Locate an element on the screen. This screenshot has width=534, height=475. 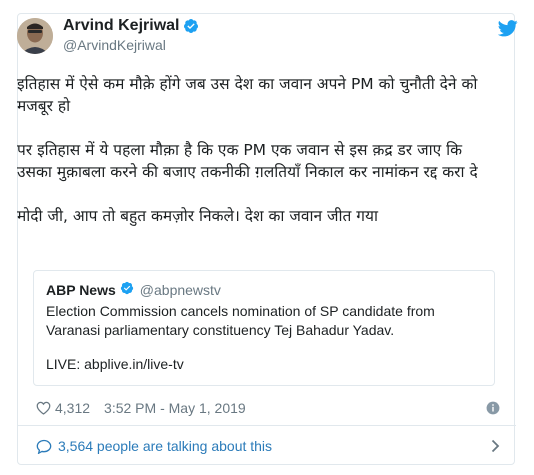
twitter-bird-icon is located at coordinates (507, 31).